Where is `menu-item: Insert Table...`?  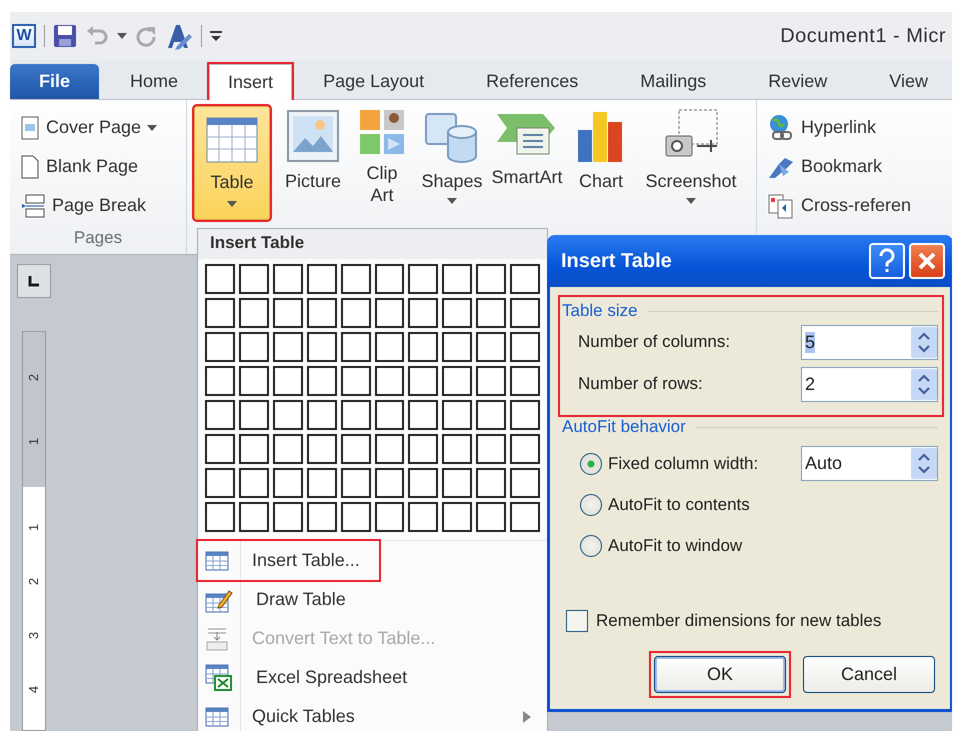
menu-item: Insert Table... is located at coordinates (288, 560).